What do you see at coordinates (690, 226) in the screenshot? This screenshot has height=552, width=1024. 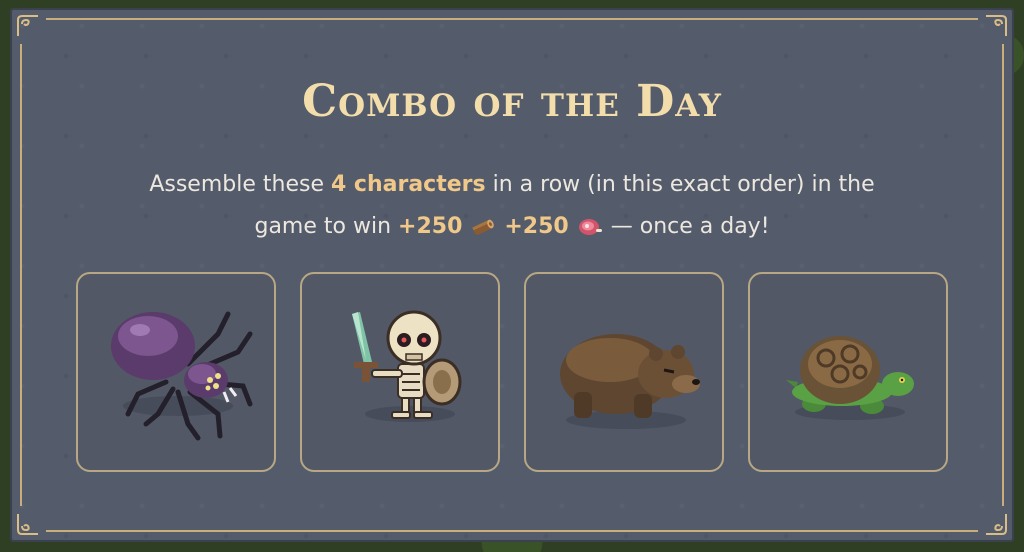 I see `desc-text: — once a day!` at bounding box center [690, 226].